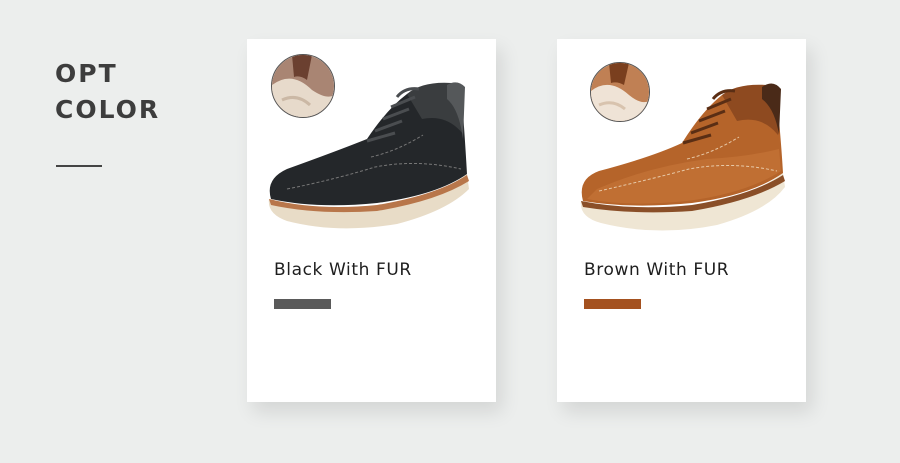  What do you see at coordinates (657, 270) in the screenshot?
I see `option-label: Brown With FUR` at bounding box center [657, 270].